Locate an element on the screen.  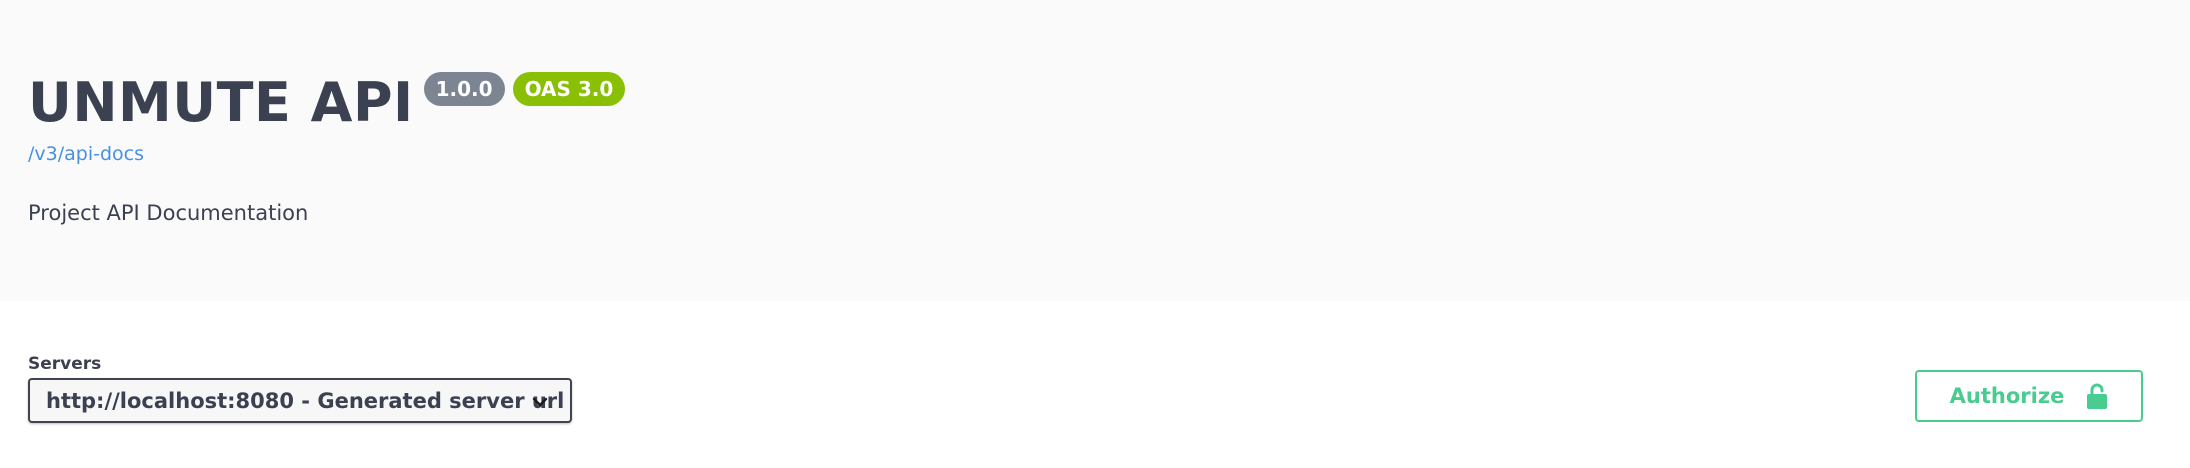
title-row: UNMUTE API 1.0.0 OAS 3.0 is located at coordinates (327, 103).